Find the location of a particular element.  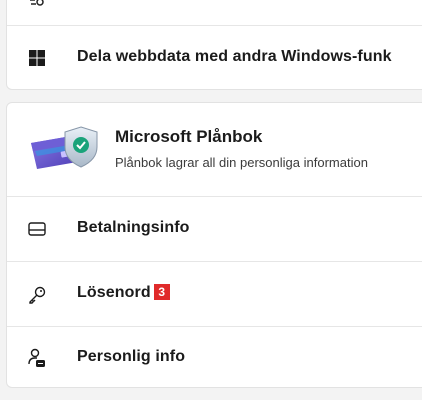

key-icon is located at coordinates (37, 295).